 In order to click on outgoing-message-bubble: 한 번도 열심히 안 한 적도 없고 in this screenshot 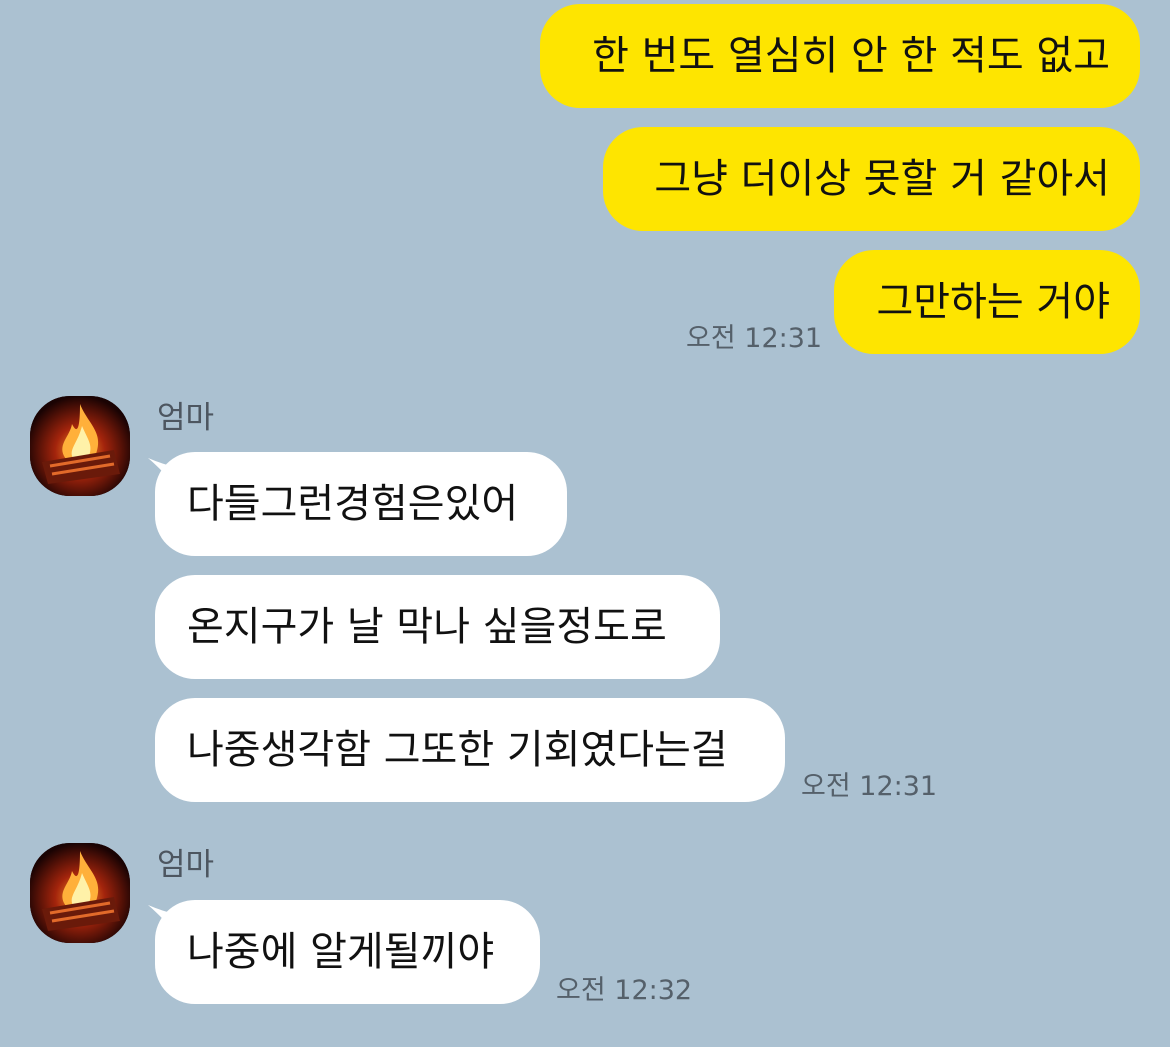, I will do `click(840, 56)`.